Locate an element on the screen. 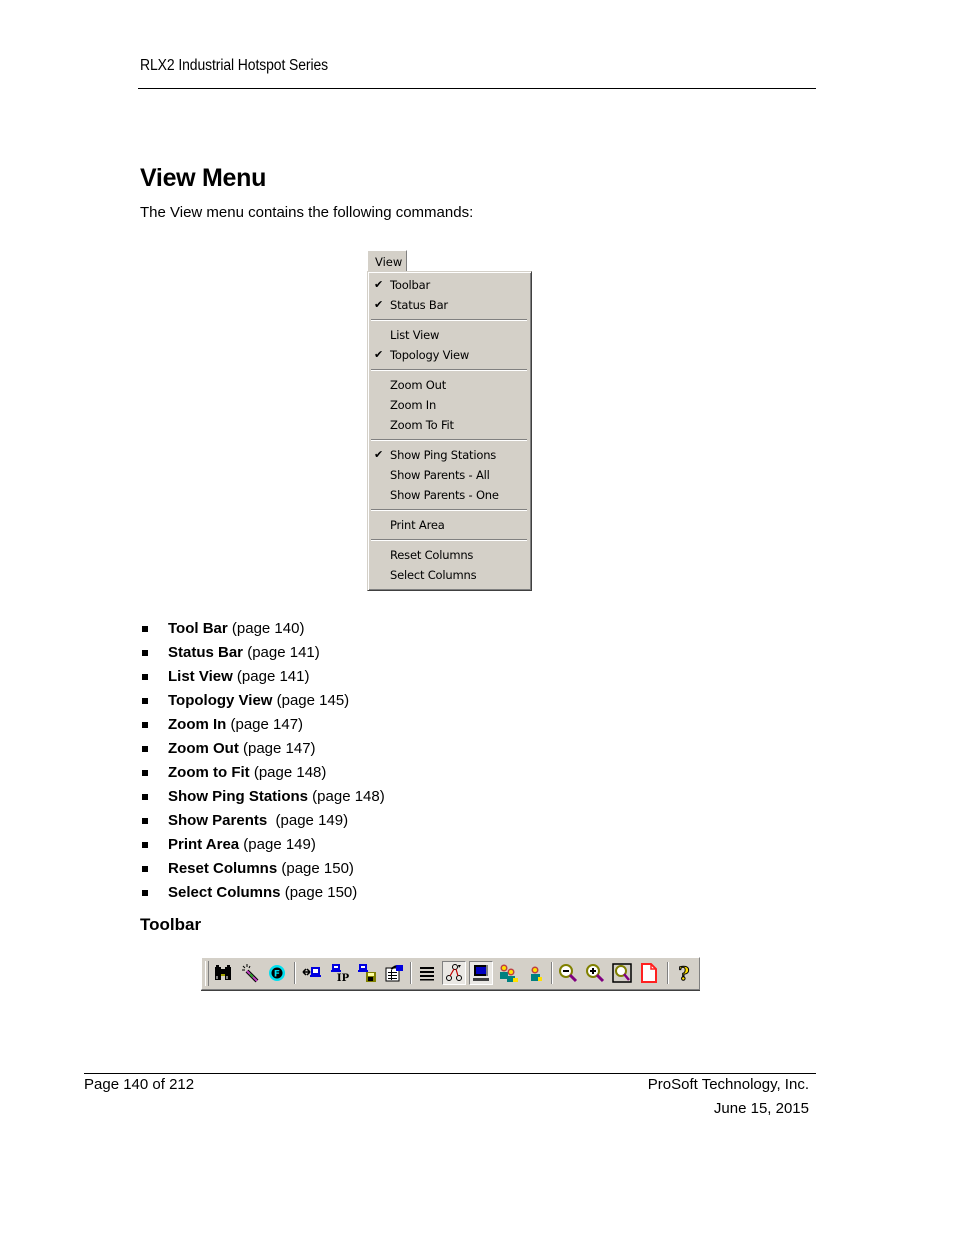  menu-item-label: Print Area is located at coordinates (417, 525).